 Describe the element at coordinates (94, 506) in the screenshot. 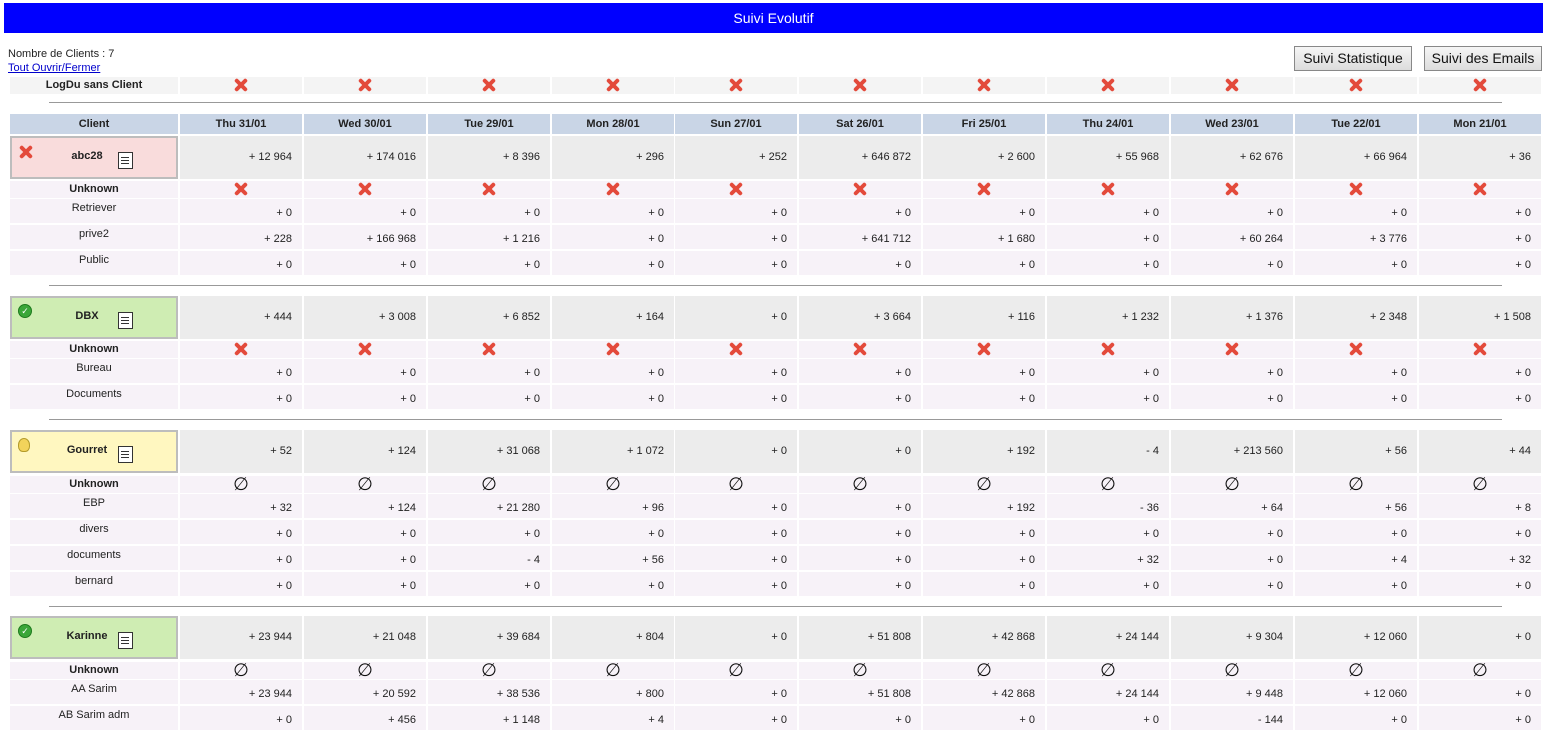

I see `subrow-label: EBP` at that location.